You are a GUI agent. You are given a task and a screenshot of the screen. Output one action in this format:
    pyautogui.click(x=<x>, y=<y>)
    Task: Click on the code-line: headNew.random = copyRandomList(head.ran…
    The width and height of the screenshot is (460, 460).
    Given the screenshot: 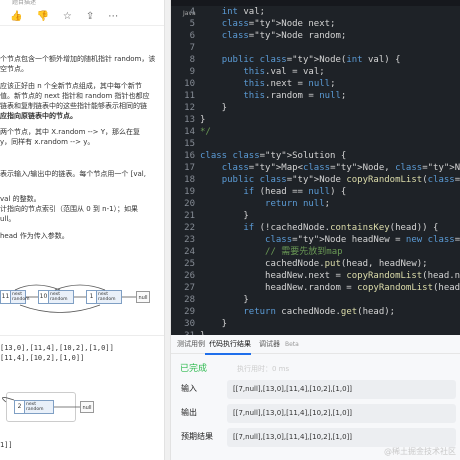 What is the action you would take?
    pyautogui.click(x=330, y=288)
    